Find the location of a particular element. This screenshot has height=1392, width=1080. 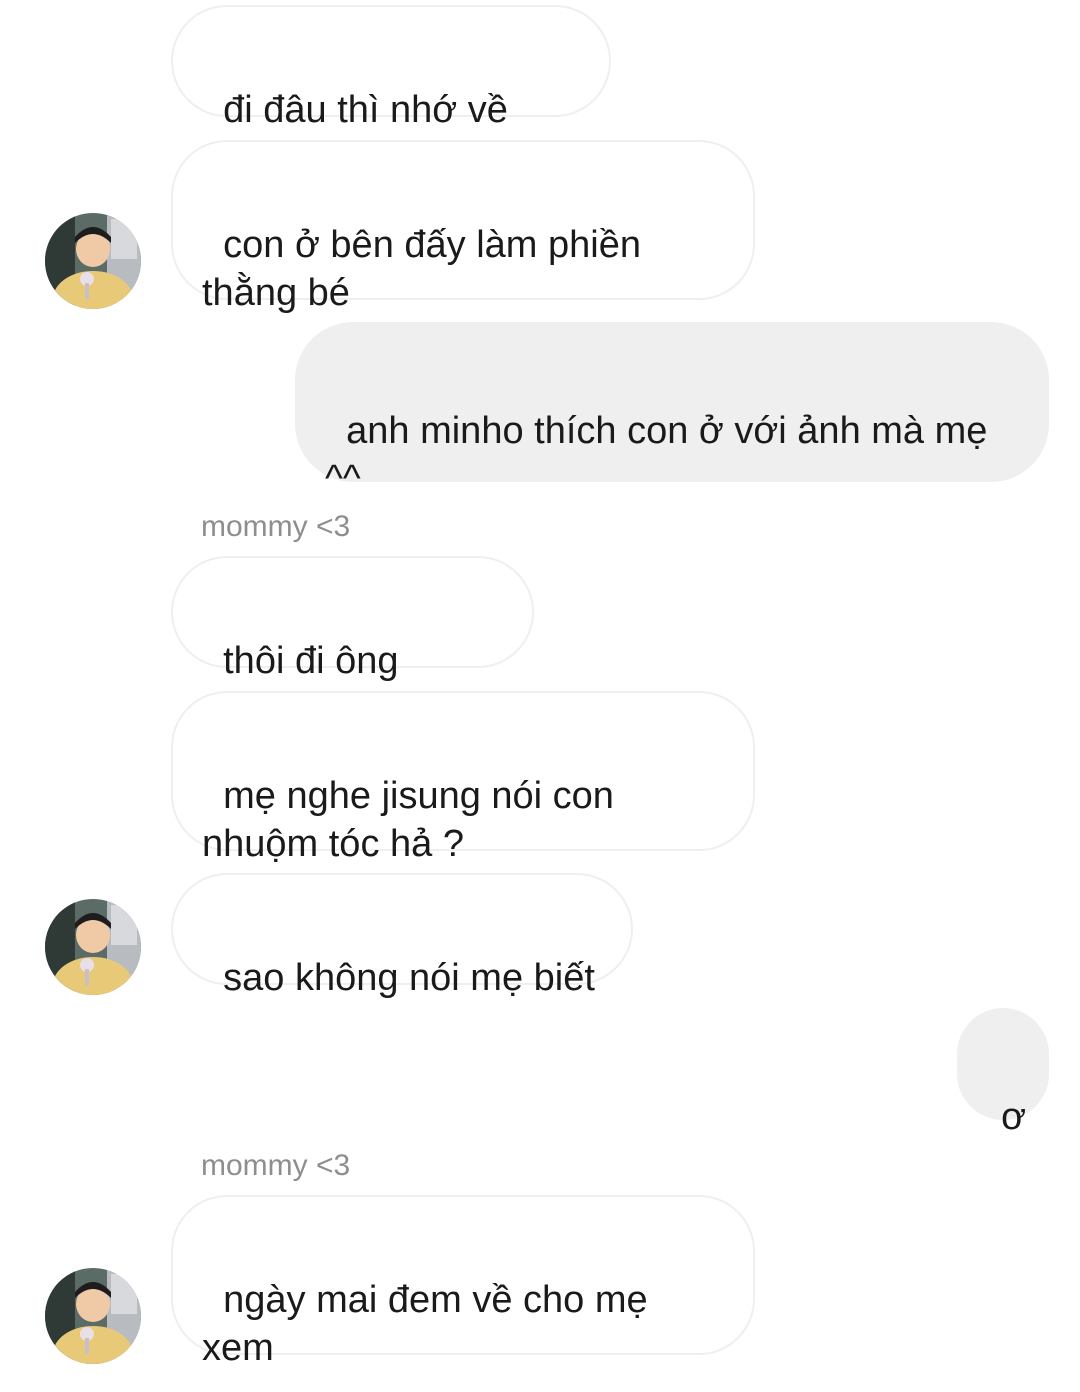

message-text: sao không nói mẹ biết is located at coordinates (409, 978).